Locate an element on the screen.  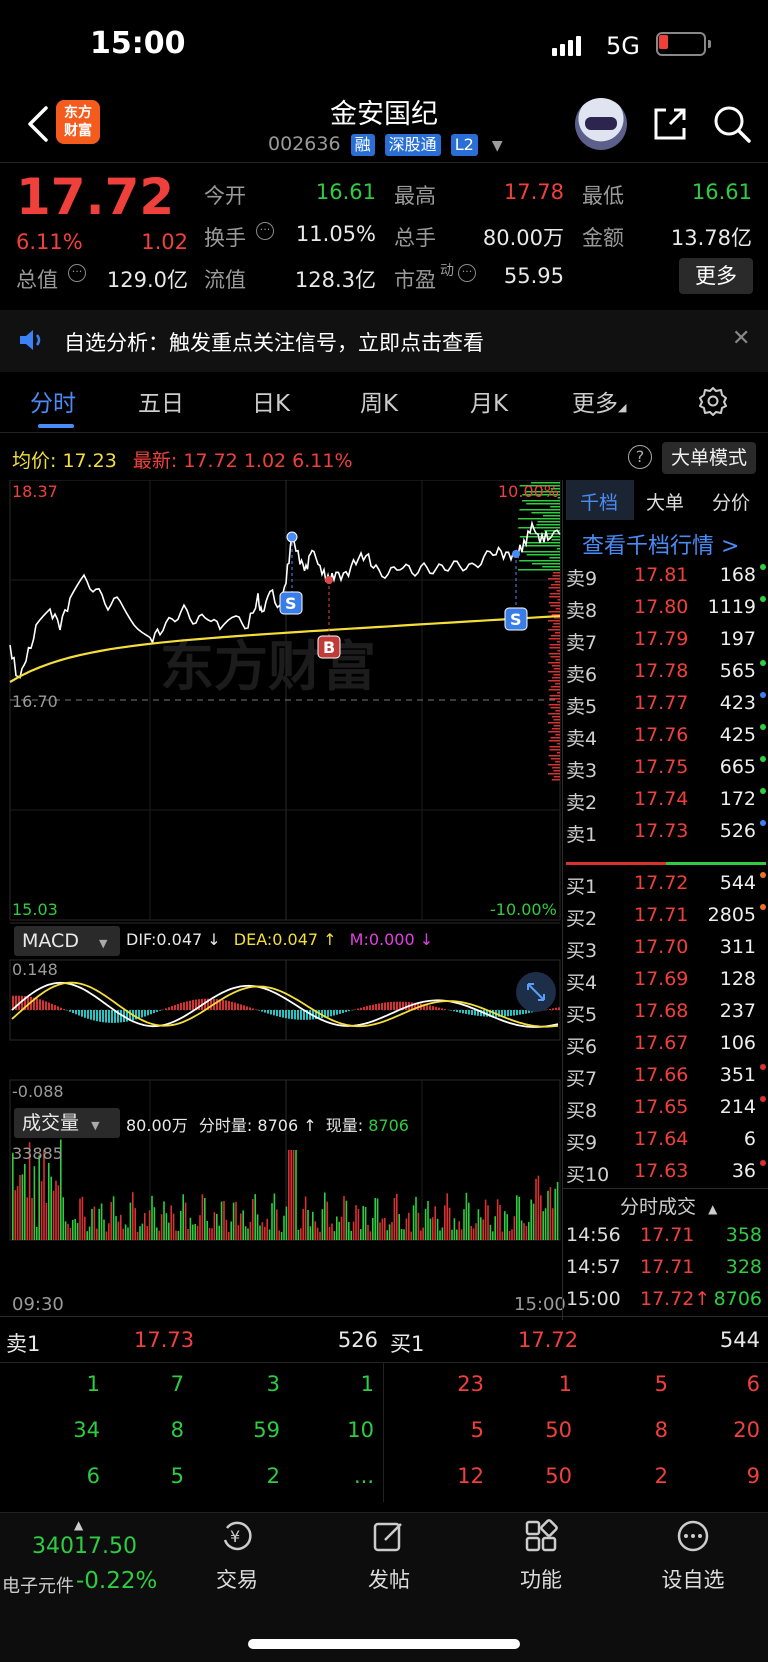
ask-row: 卖5 17.77 423 is located at coordinates (667, 708).